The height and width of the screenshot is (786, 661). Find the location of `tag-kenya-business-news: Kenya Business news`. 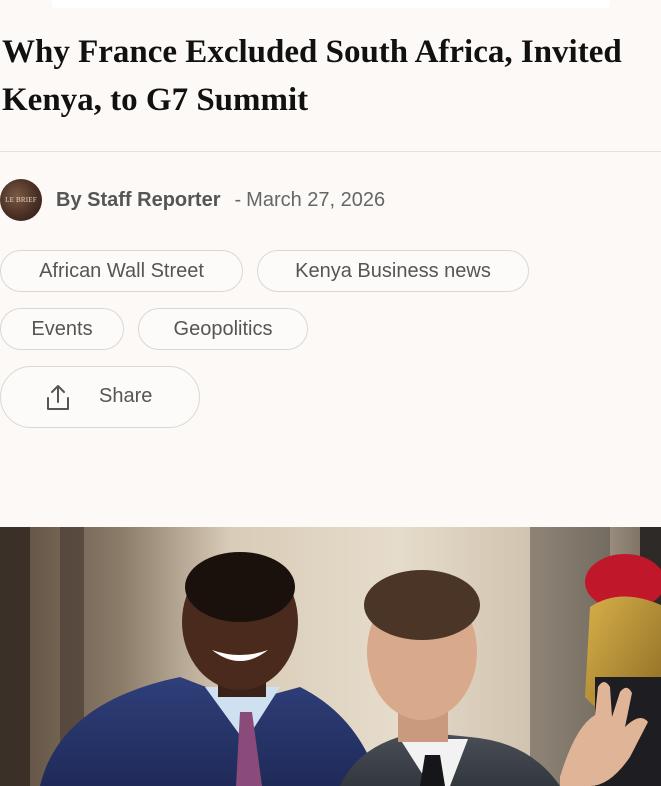

tag-kenya-business-news: Kenya Business news is located at coordinates (393, 271).